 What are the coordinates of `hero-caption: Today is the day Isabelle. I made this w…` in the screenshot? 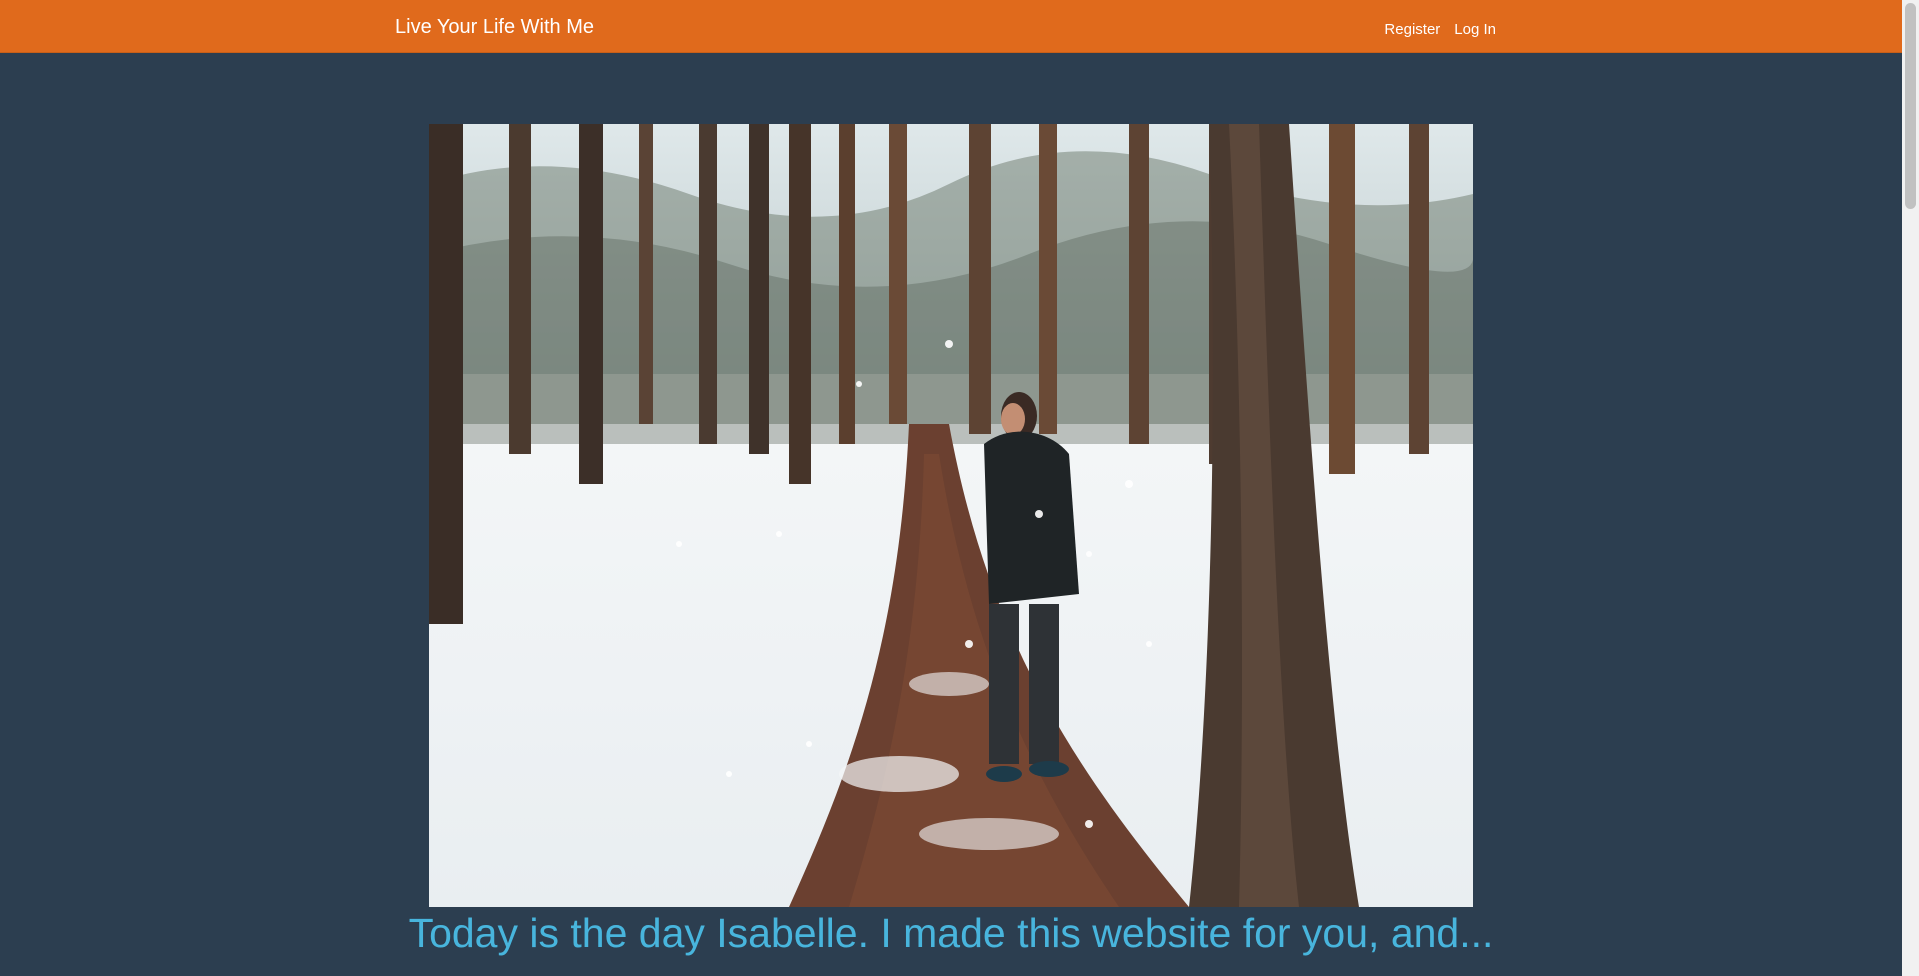 It's located at (951, 933).